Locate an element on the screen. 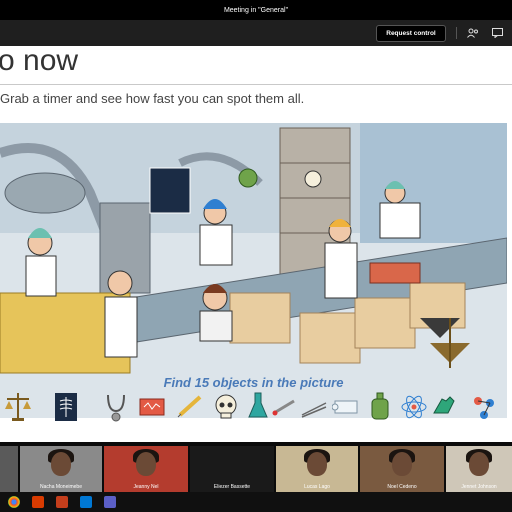 Image resolution: width=512 pixels, height=512 pixels. title-divider is located at coordinates (256, 84).